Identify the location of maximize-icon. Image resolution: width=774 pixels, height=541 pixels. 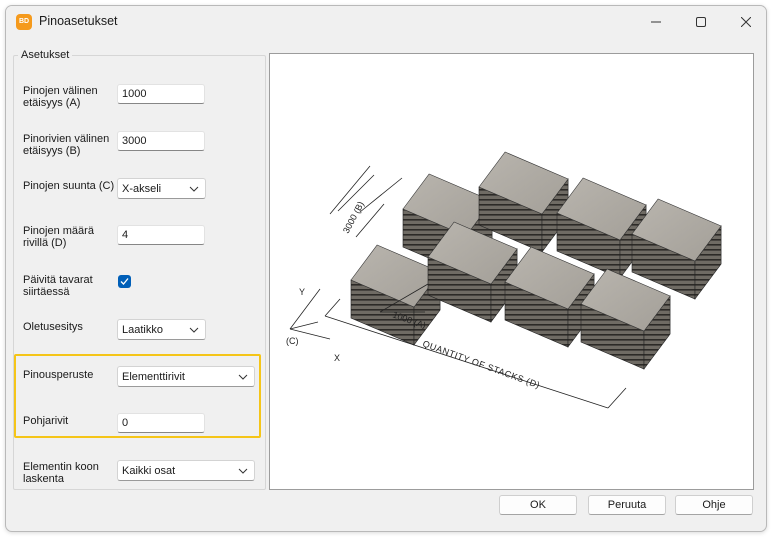
(700, 22).